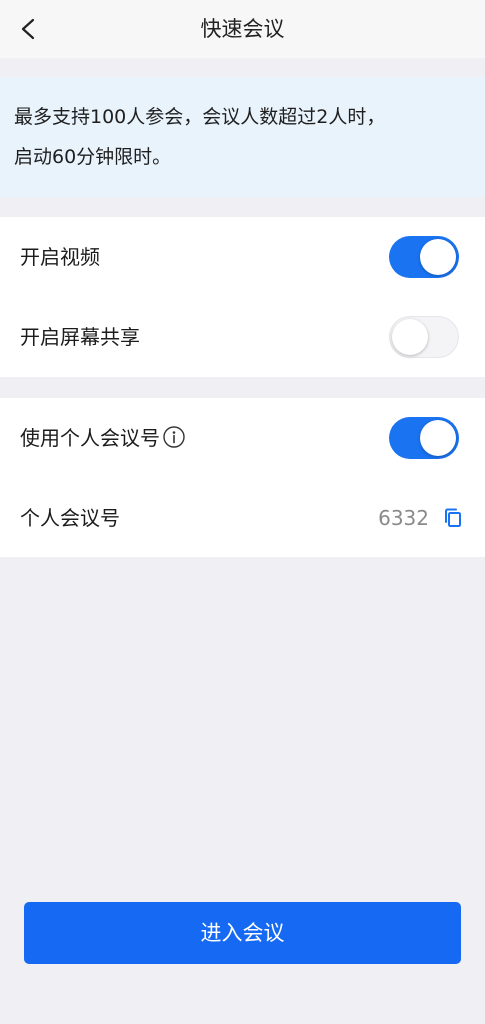  I want to click on use-personal-id-row: 使用个人会议号, so click(242, 438).